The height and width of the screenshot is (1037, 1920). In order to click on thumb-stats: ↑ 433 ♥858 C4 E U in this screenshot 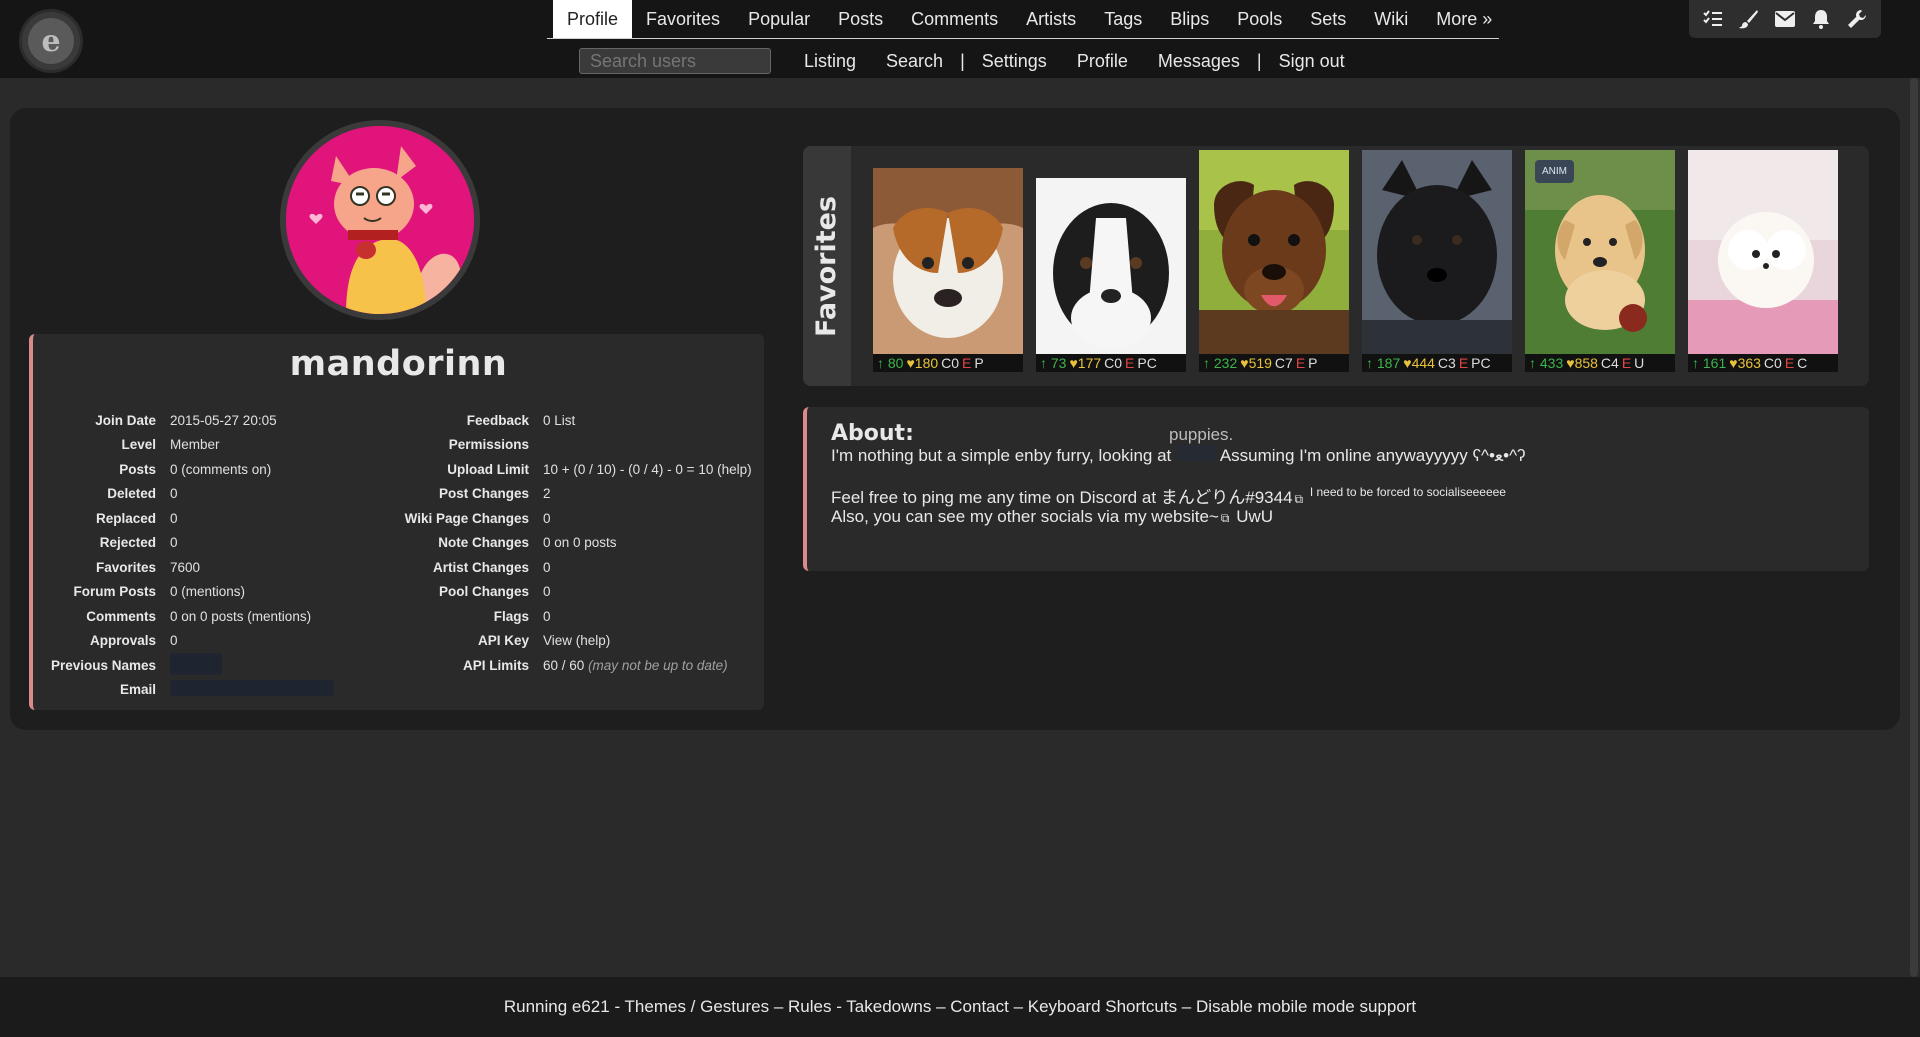, I will do `click(1600, 363)`.